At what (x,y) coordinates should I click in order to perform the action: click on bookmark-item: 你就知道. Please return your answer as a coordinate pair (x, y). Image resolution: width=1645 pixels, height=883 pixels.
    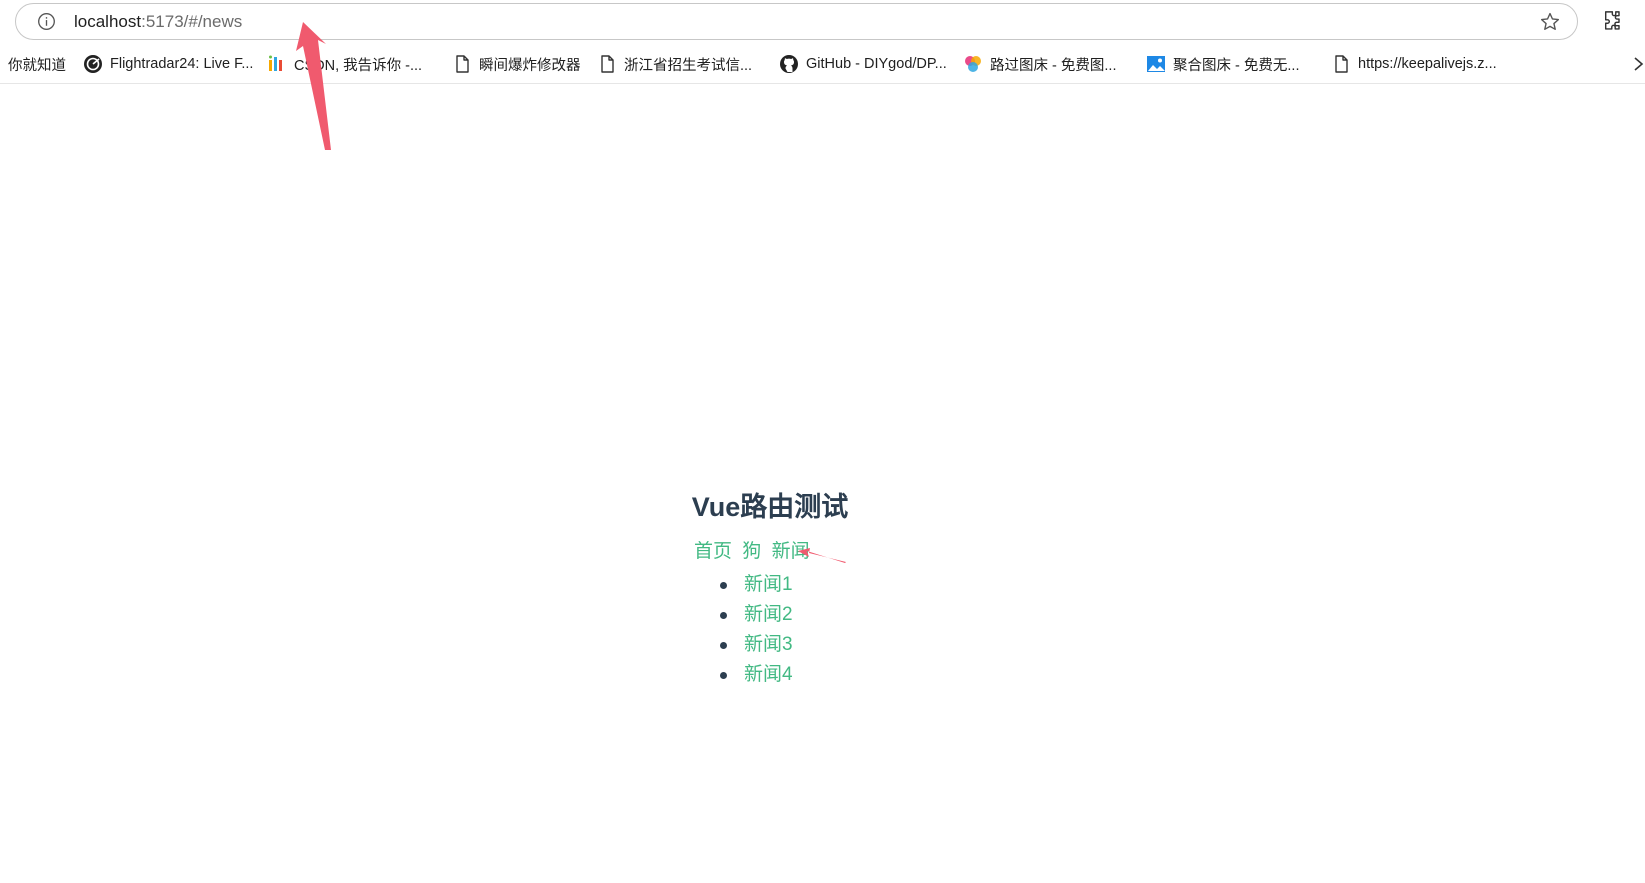
    Looking at the image, I should click on (37, 64).